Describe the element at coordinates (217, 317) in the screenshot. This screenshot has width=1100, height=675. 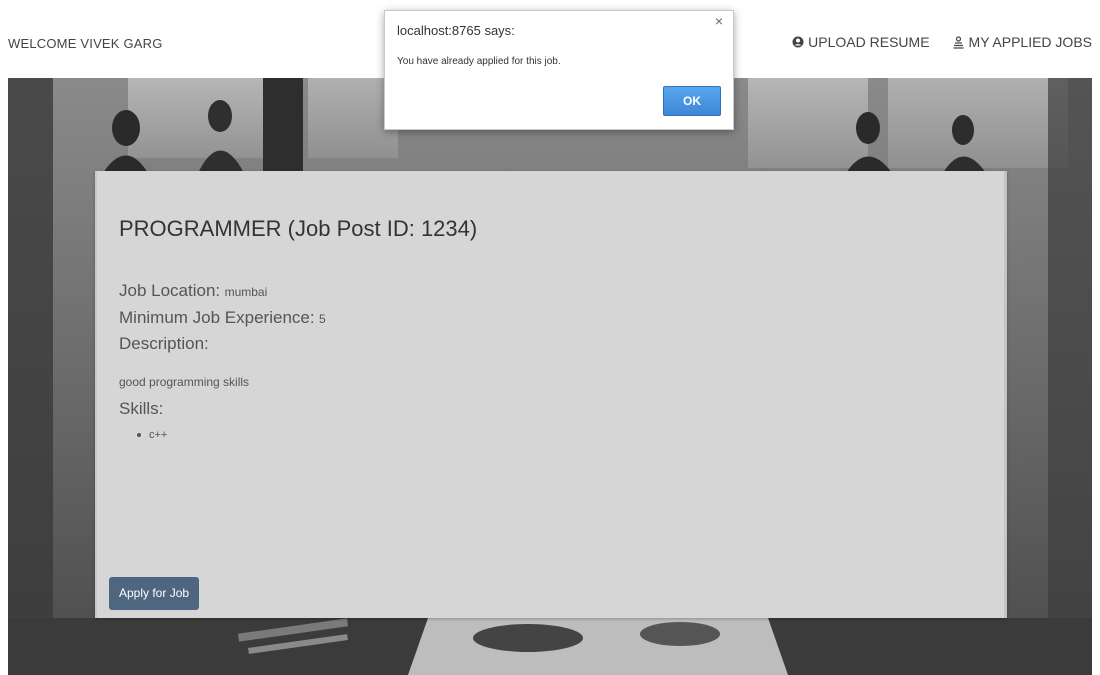
I see `job-experience-label: Minimum Job Experience:` at that location.